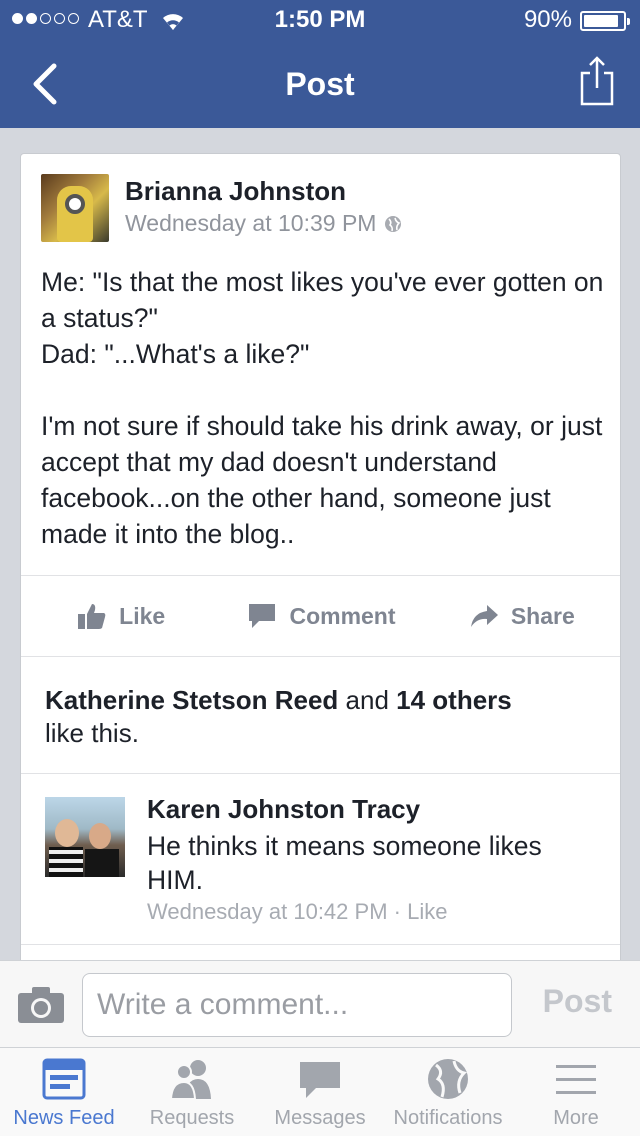  Describe the element at coordinates (267, 911) in the screenshot. I see `comment-timestamp: Wednesday at 10:42 PM` at that location.